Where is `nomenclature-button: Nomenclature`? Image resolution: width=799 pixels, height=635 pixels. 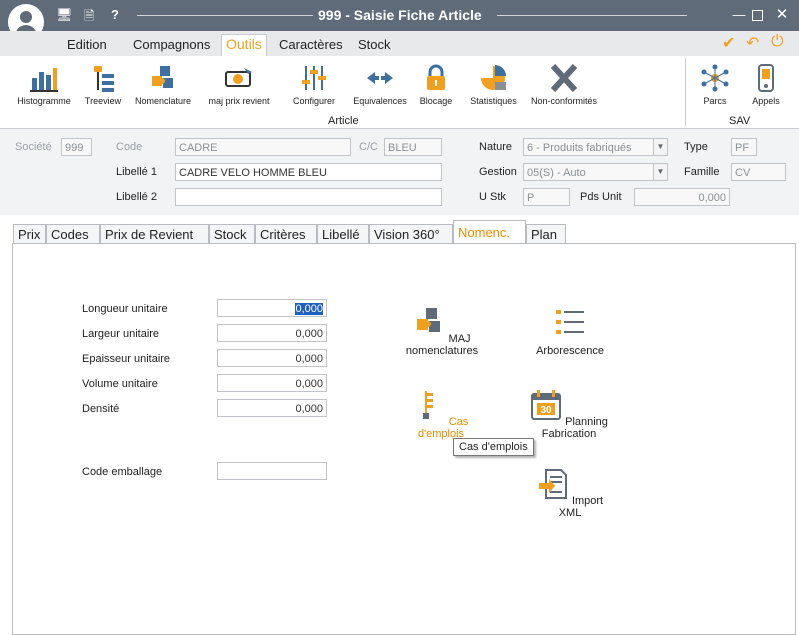
nomenclature-button: Nomenclature is located at coordinates (163, 85).